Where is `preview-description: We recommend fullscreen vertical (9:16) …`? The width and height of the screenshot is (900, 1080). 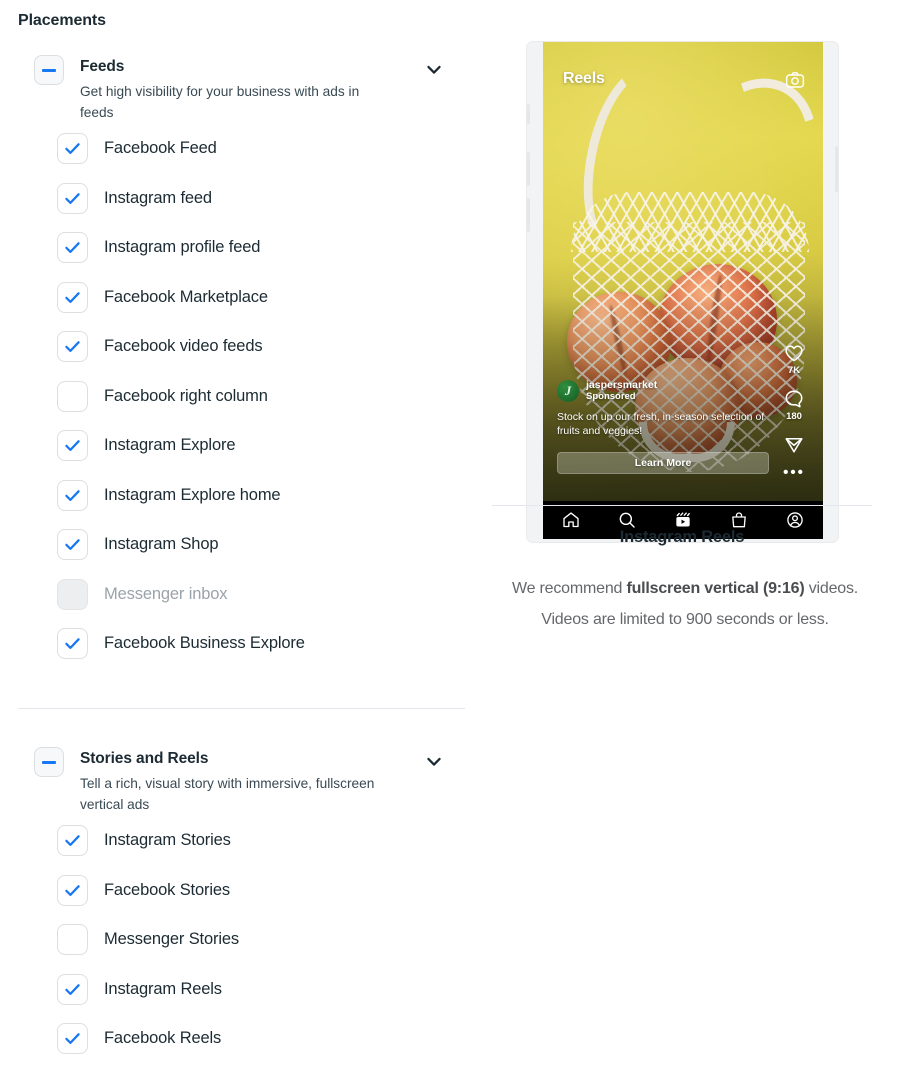
preview-description: We recommend fullscreen vertical (9:16) … is located at coordinates (685, 604).